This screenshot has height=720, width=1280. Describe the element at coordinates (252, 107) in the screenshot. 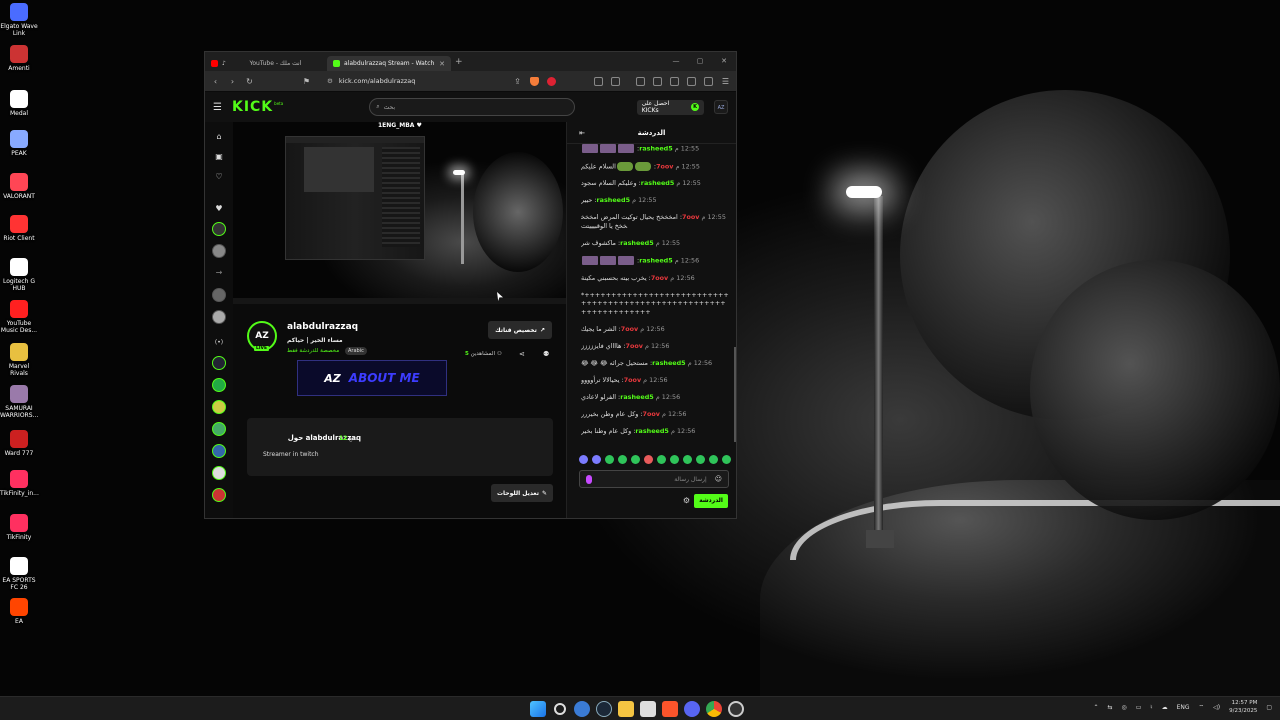

I see `kick-logo: KICK` at that location.